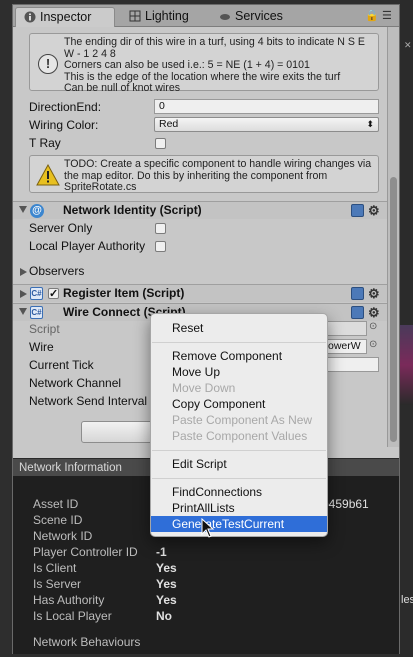 This screenshot has width=413, height=657. Describe the element at coordinates (204, 388) in the screenshot. I see `menu-item-move-down: Move Down` at that location.